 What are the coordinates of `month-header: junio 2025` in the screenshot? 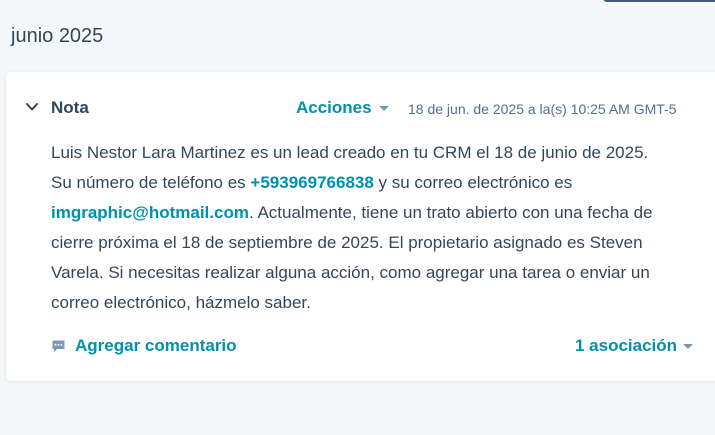 It's located at (57, 36).